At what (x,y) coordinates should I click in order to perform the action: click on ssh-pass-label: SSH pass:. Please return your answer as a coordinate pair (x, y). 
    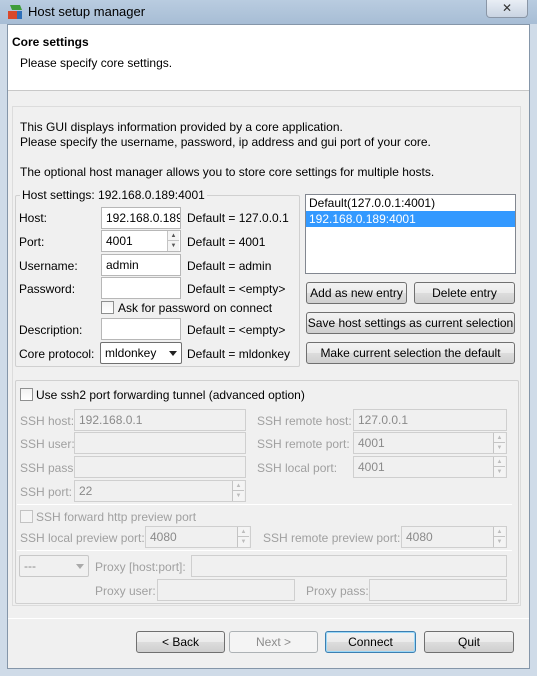
    Looking at the image, I should click on (48, 468).